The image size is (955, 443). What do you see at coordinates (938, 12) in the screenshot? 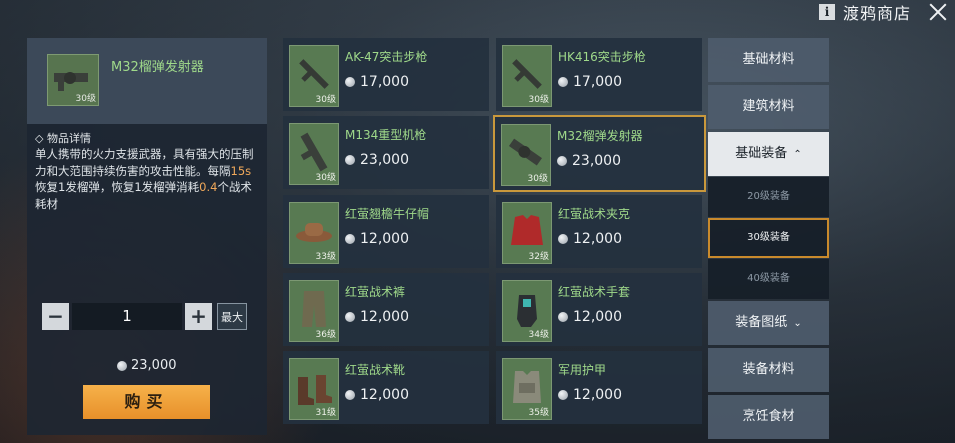
I see `close-icon` at bounding box center [938, 12].